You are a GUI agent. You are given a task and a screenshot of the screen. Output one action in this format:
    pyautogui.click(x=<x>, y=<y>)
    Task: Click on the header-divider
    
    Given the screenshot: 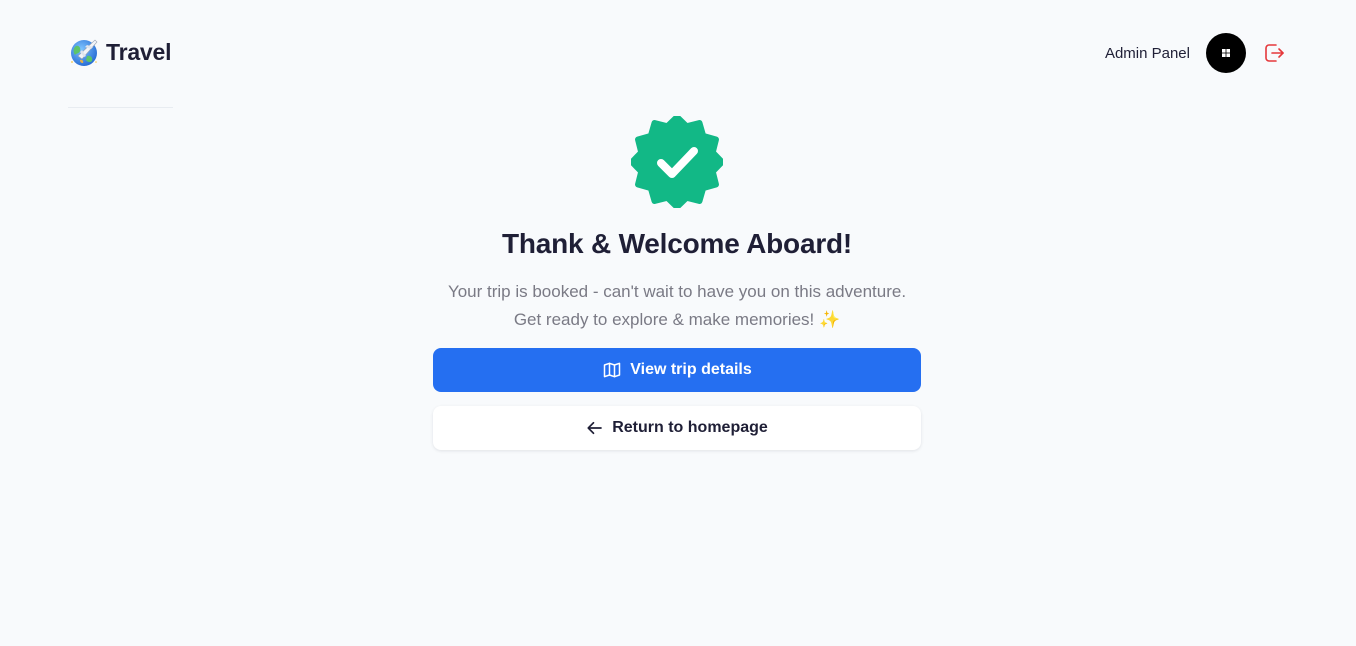 What is the action you would take?
    pyautogui.click(x=120, y=107)
    